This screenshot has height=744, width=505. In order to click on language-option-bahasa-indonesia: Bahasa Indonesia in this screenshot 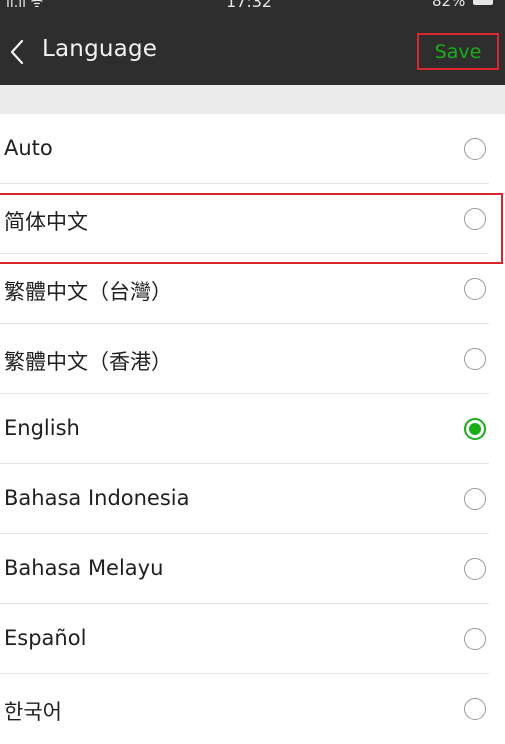, I will do `click(252, 499)`.